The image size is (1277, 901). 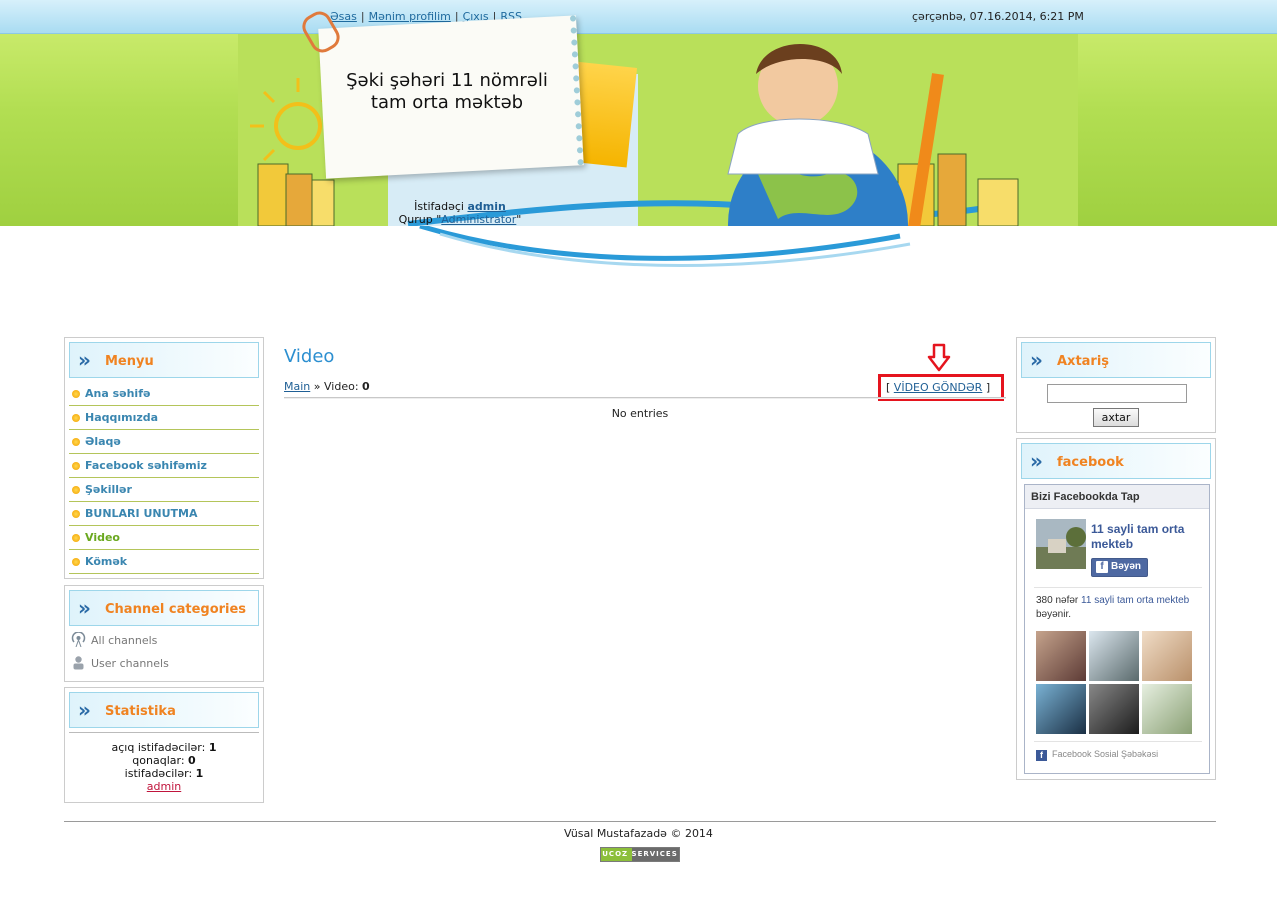 I want to click on menu-item: Facebook səhifəmiz, so click(x=164, y=466).